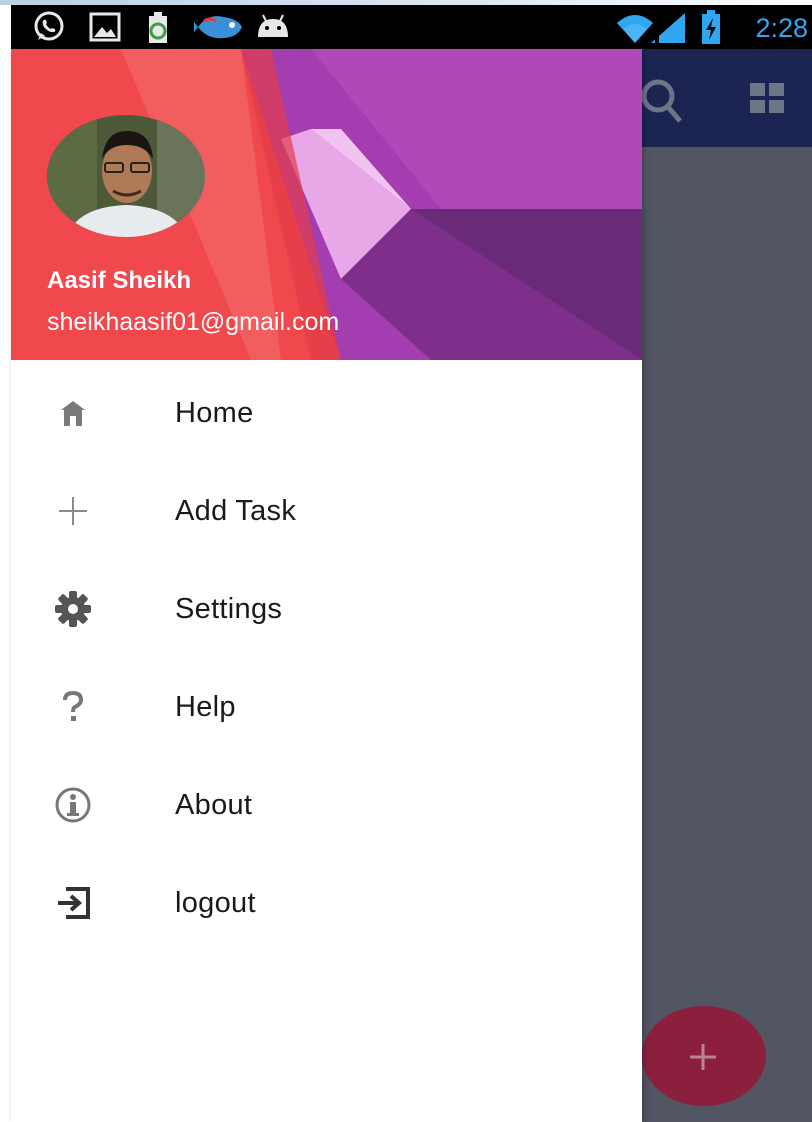  Describe the element at coordinates (49, 26) in the screenshot. I see `whatsapp-icon` at that location.